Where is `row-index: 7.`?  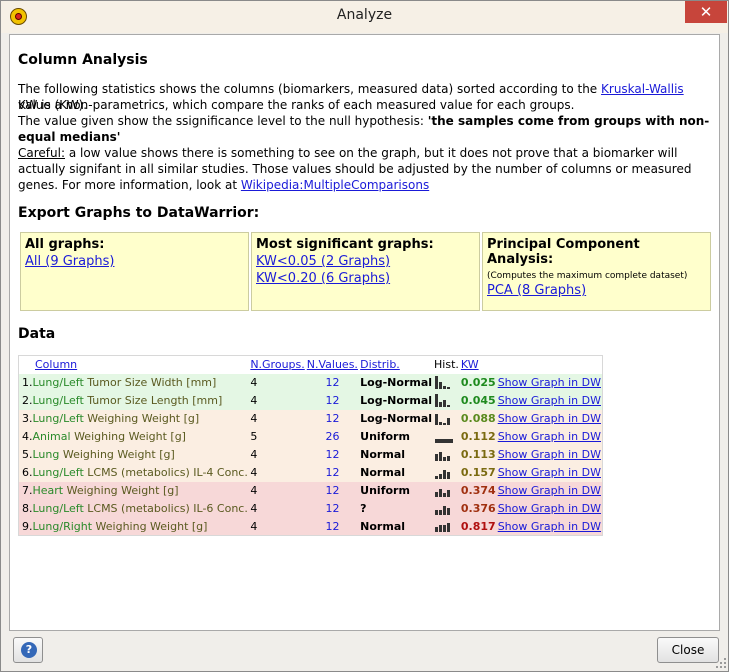 row-index: 7. is located at coordinates (27, 490).